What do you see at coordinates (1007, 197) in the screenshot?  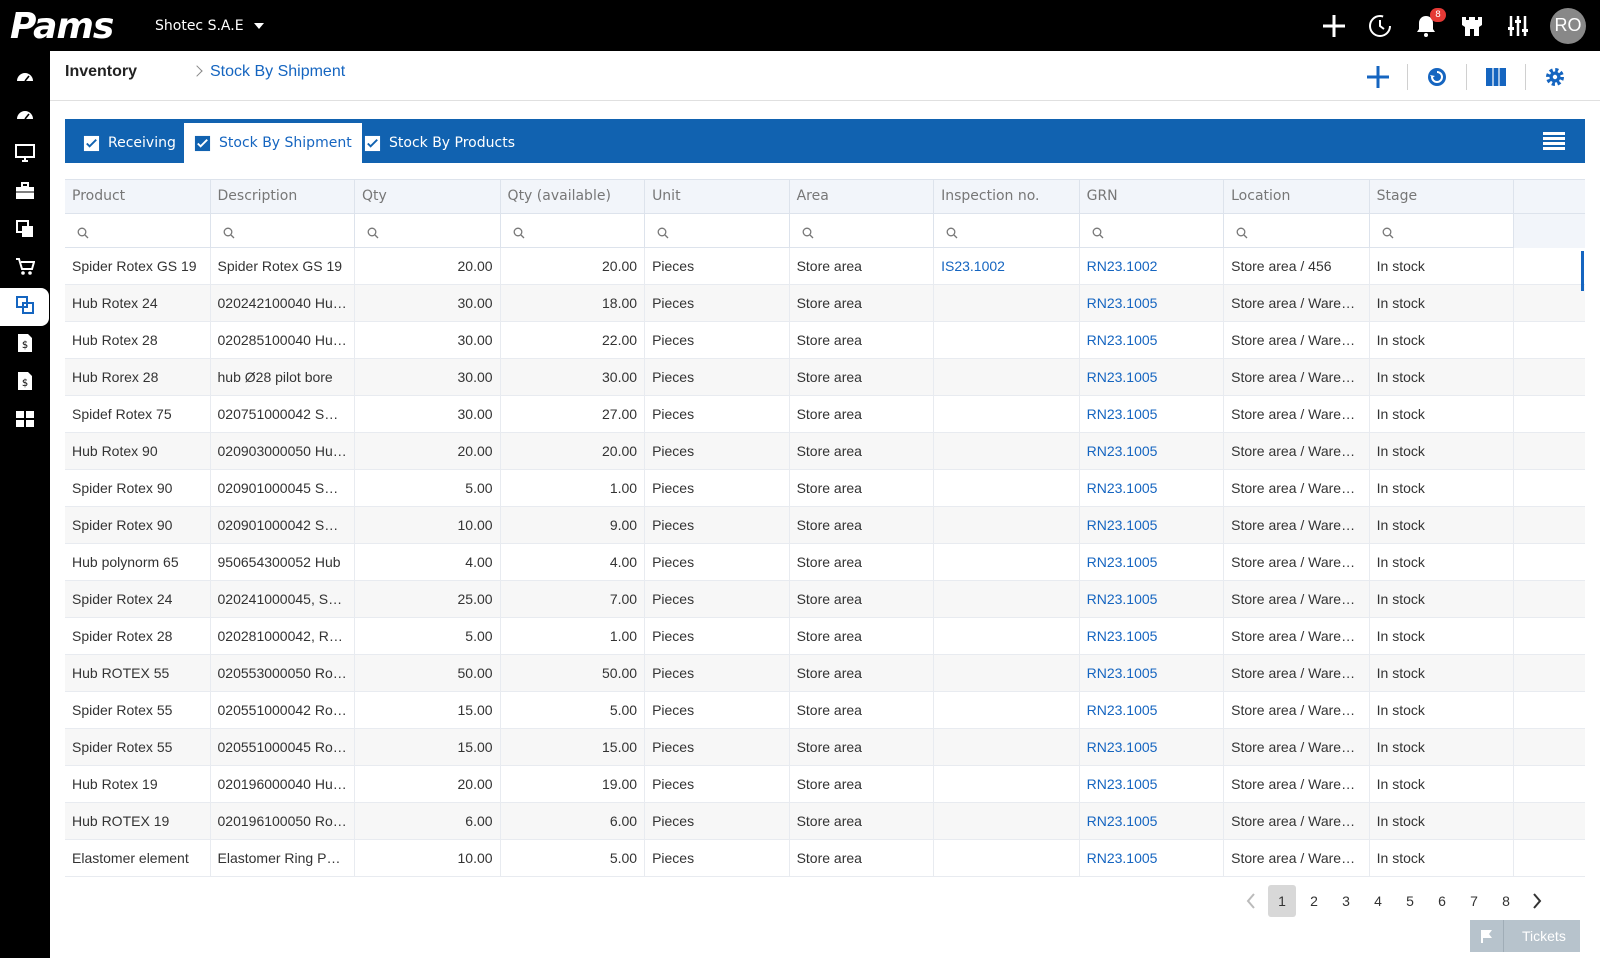 I see `column-header: Inspection no.` at bounding box center [1007, 197].